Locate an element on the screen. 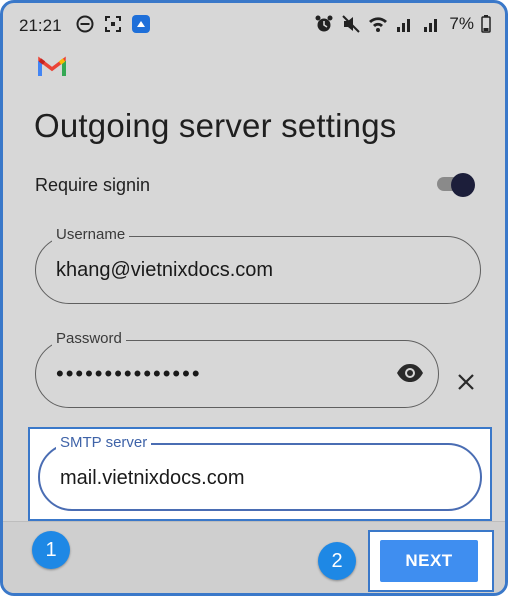  screenshot-icon is located at coordinates (113, 24).